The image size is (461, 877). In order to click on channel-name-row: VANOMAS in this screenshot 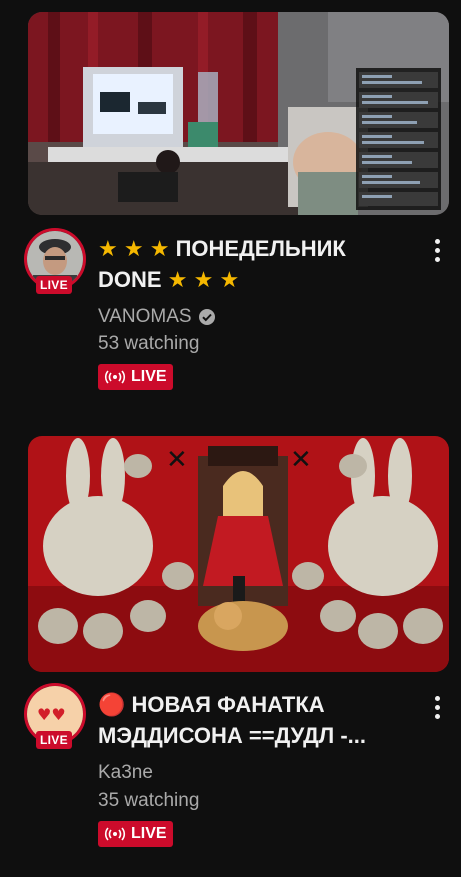, I will do `click(157, 317)`.